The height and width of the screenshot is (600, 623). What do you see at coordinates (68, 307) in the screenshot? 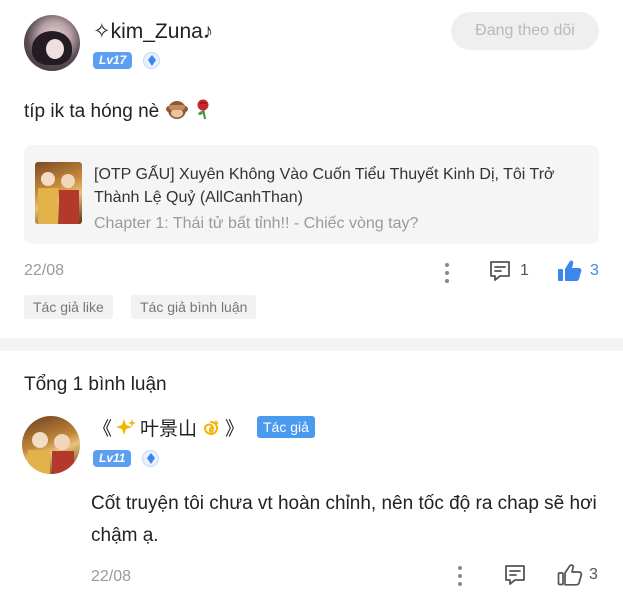
I see `tag-author-liked: Tác giả like` at bounding box center [68, 307].